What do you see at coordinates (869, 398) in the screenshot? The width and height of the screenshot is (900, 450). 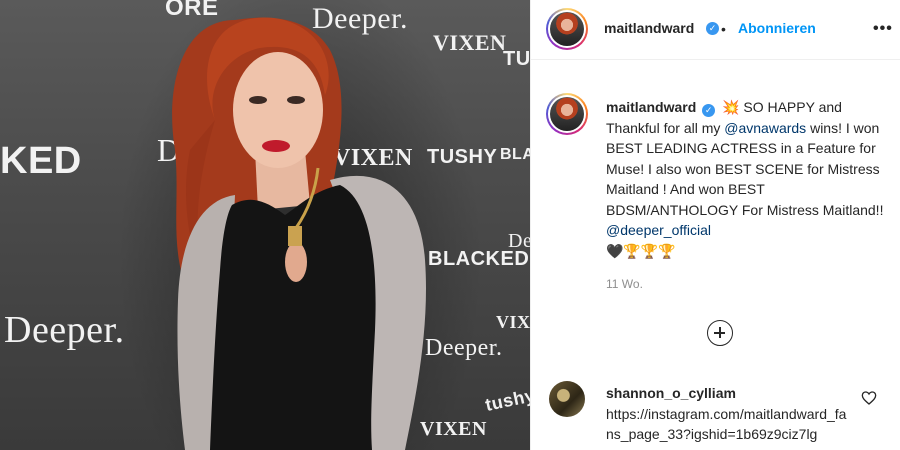 I see `heart-outline-icon` at bounding box center [869, 398].